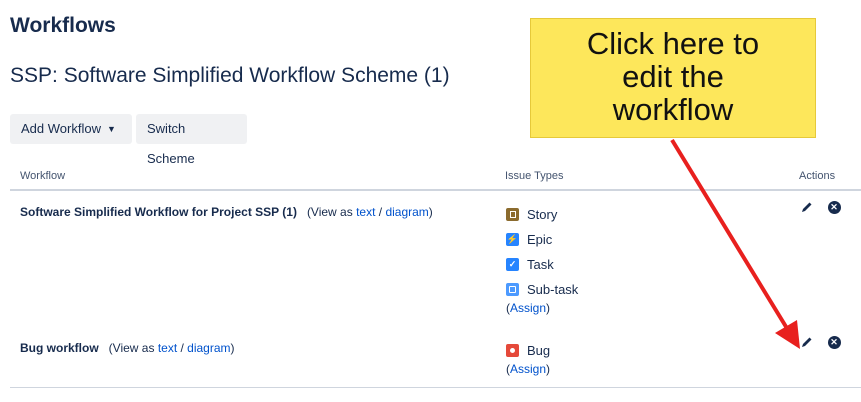 Image resolution: width=861 pixels, height=402 pixels. I want to click on arrow-line, so click(730, 235).